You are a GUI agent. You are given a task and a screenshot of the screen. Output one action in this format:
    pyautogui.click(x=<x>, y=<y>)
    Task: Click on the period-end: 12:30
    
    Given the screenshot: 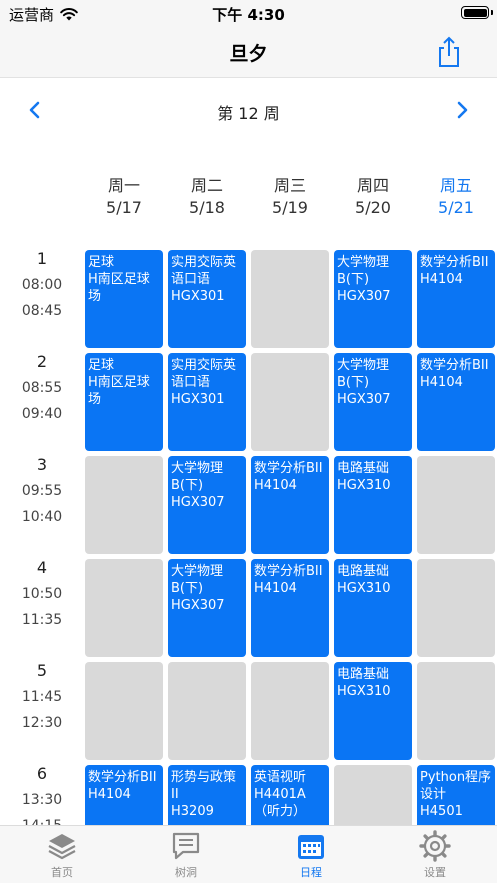 What is the action you would take?
    pyautogui.click(x=42, y=723)
    